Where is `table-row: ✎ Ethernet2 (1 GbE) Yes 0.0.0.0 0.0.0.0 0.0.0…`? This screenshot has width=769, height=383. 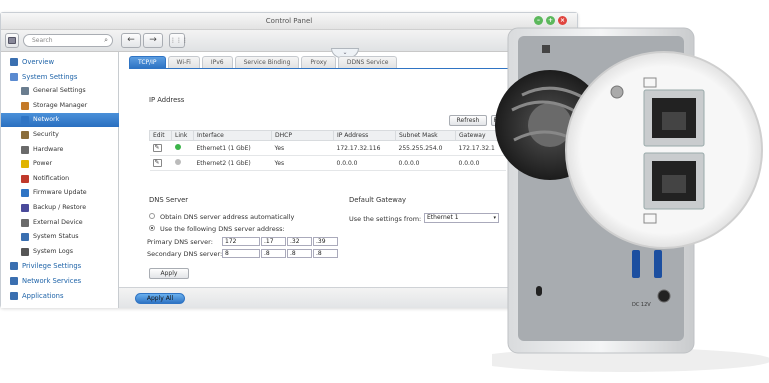
table-row: ✎ Ethernet2 (1 GbE) Yes 0.0.0.0 0.0.0.0 0.0.0… is located at coordinates (327, 163).